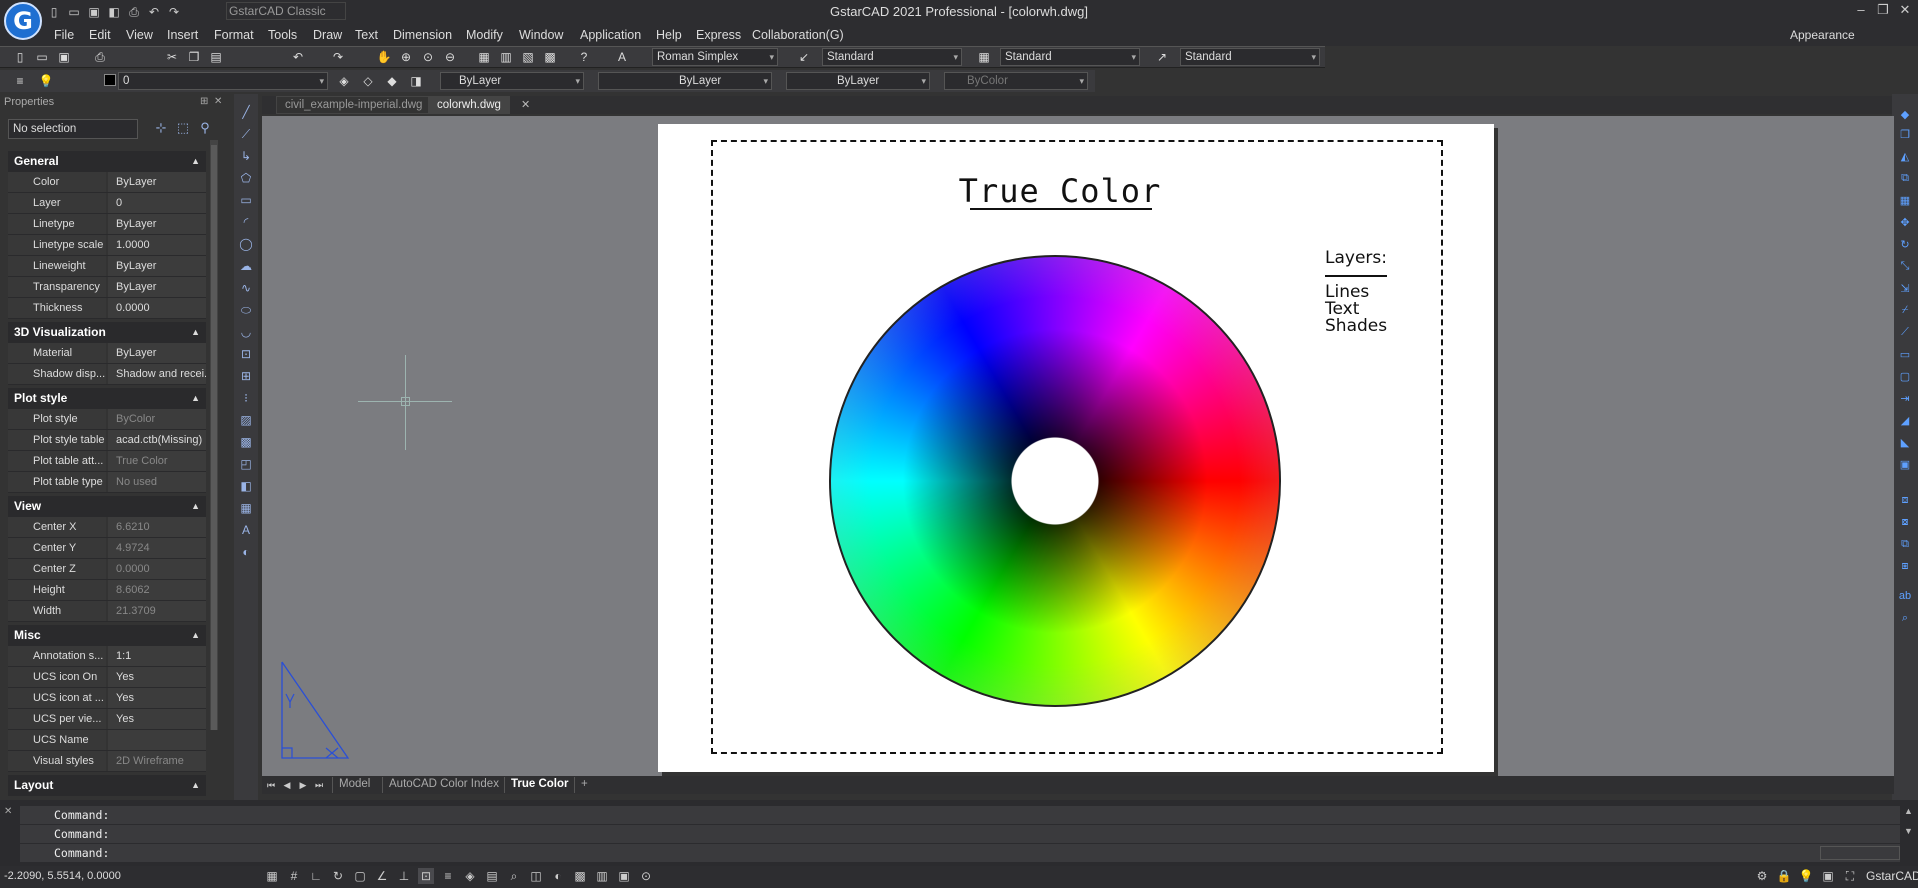 The width and height of the screenshot is (1918, 888). I want to click on close-icon: ✕, so click(1905, 11).